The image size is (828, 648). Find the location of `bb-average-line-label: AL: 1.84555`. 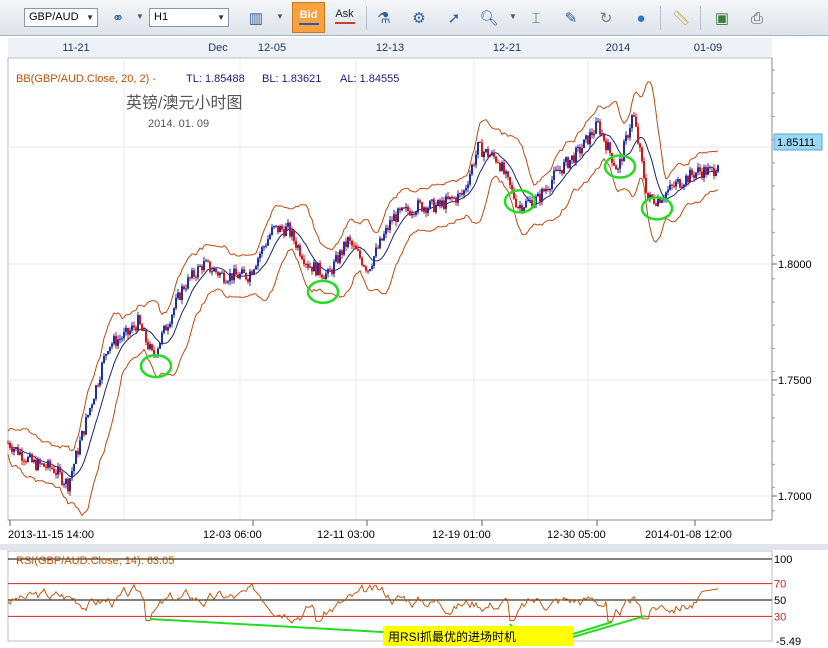

bb-average-line-label: AL: 1.84555 is located at coordinates (369, 79).